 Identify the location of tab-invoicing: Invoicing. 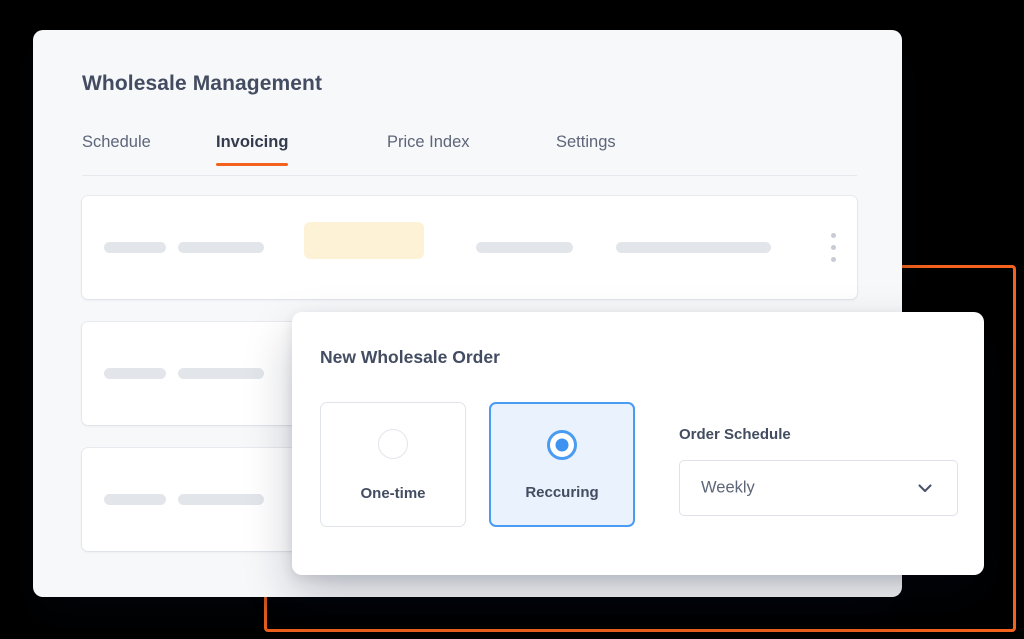
(252, 149).